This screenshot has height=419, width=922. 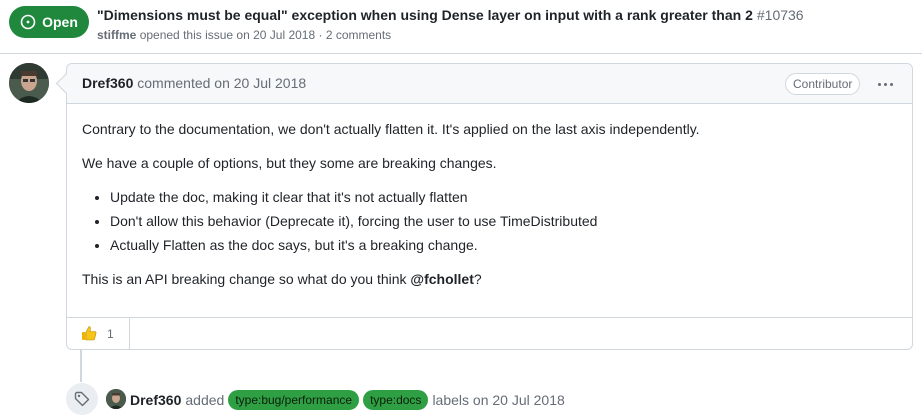 What do you see at coordinates (28, 22) in the screenshot?
I see `issue-opened-icon` at bounding box center [28, 22].